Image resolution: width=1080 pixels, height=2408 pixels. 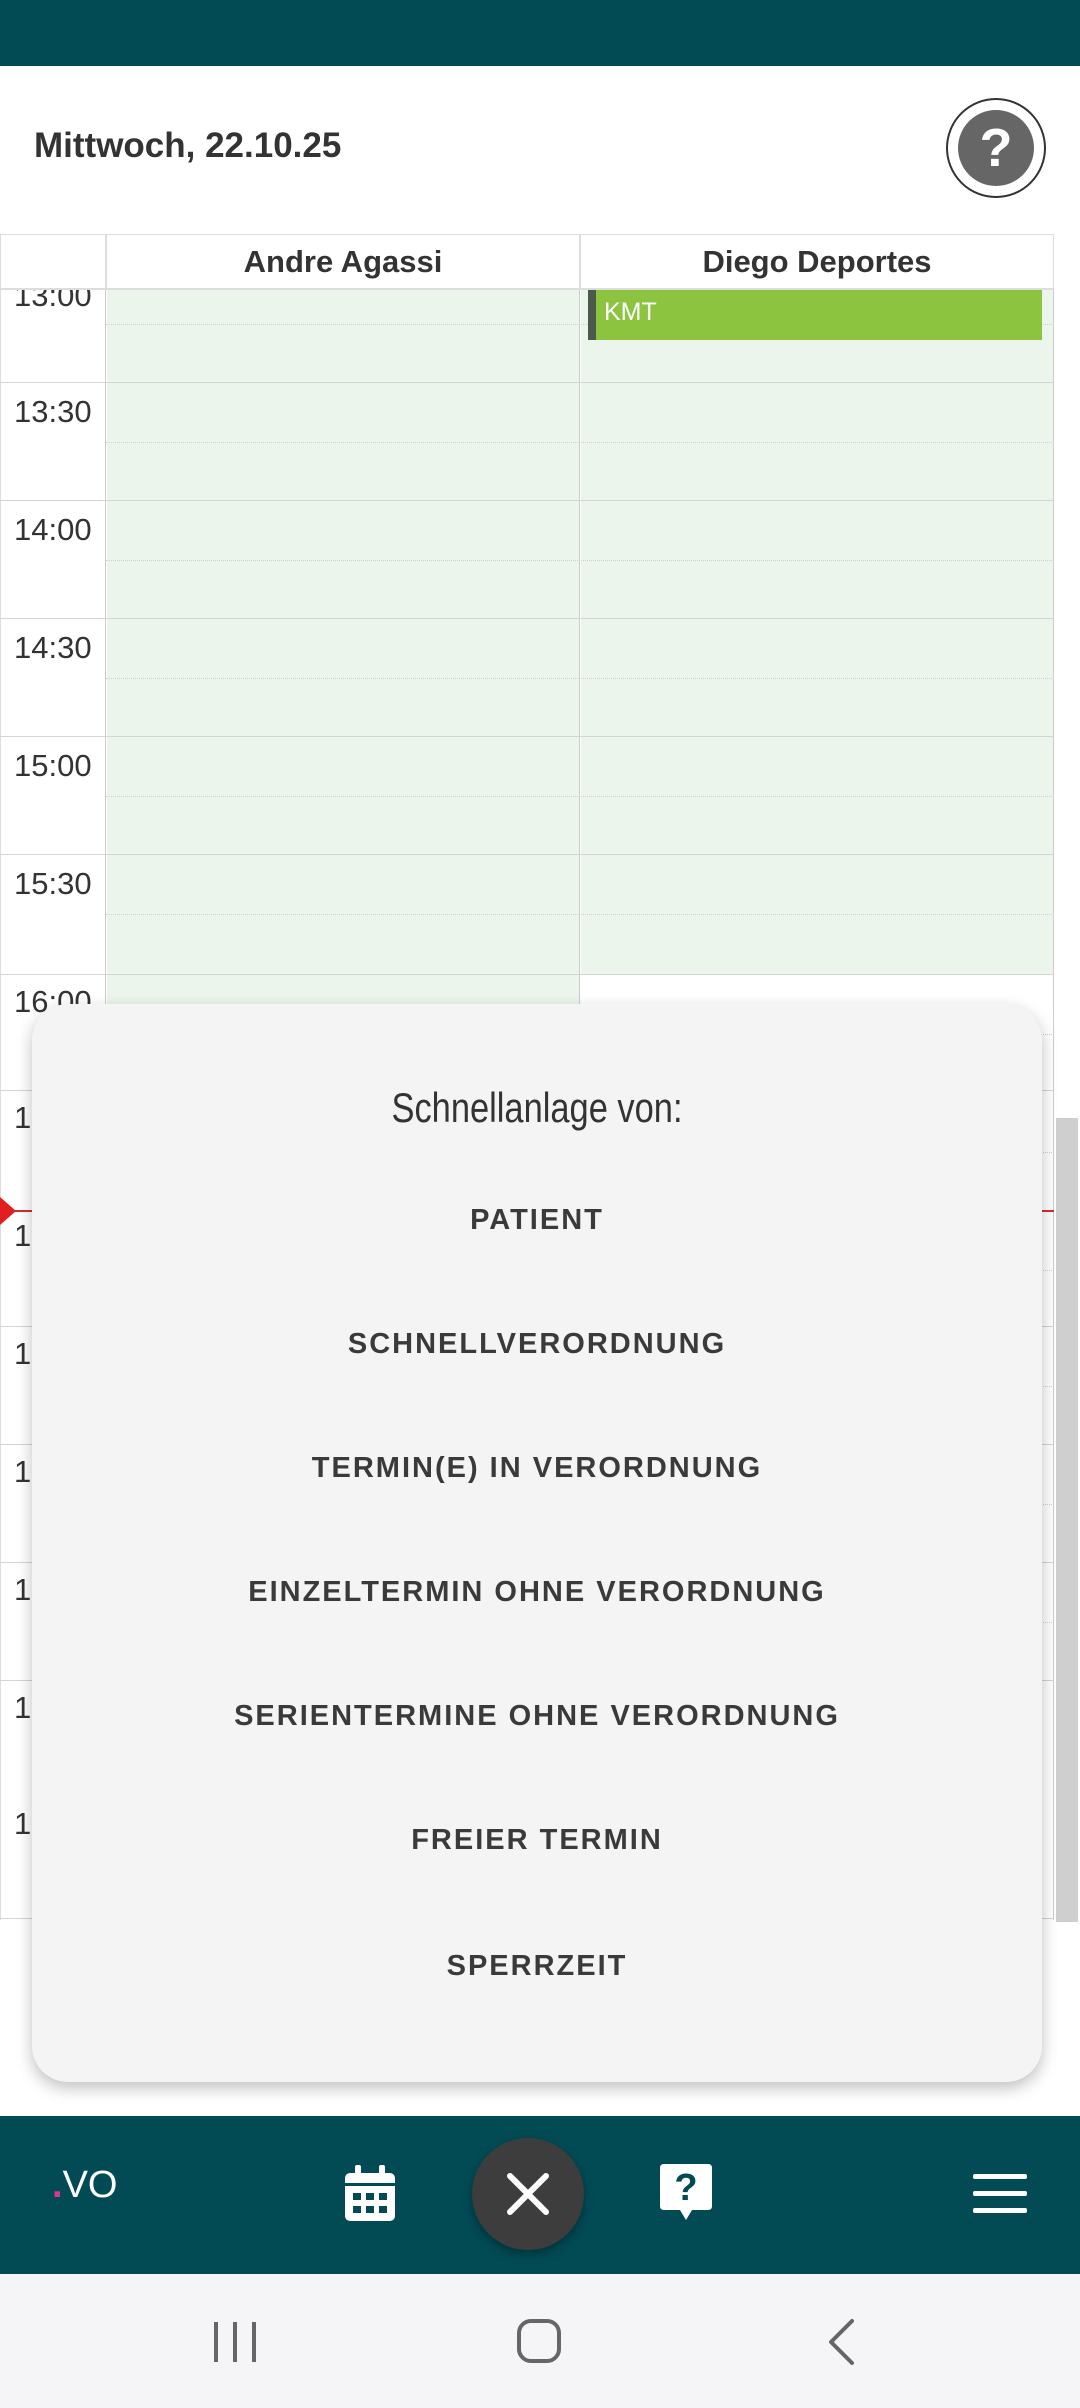 What do you see at coordinates (343, 262) in the screenshot?
I see `column-header-andre-agassi: Andre Agassi` at bounding box center [343, 262].